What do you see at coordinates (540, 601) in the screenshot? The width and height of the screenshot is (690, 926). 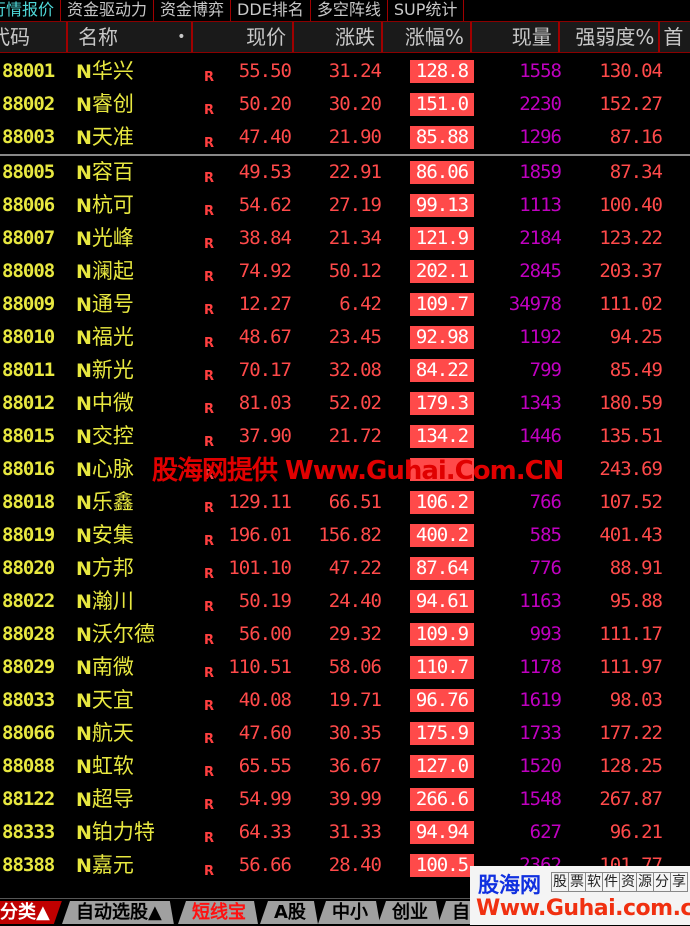 I see `volume: 1163` at bounding box center [540, 601].